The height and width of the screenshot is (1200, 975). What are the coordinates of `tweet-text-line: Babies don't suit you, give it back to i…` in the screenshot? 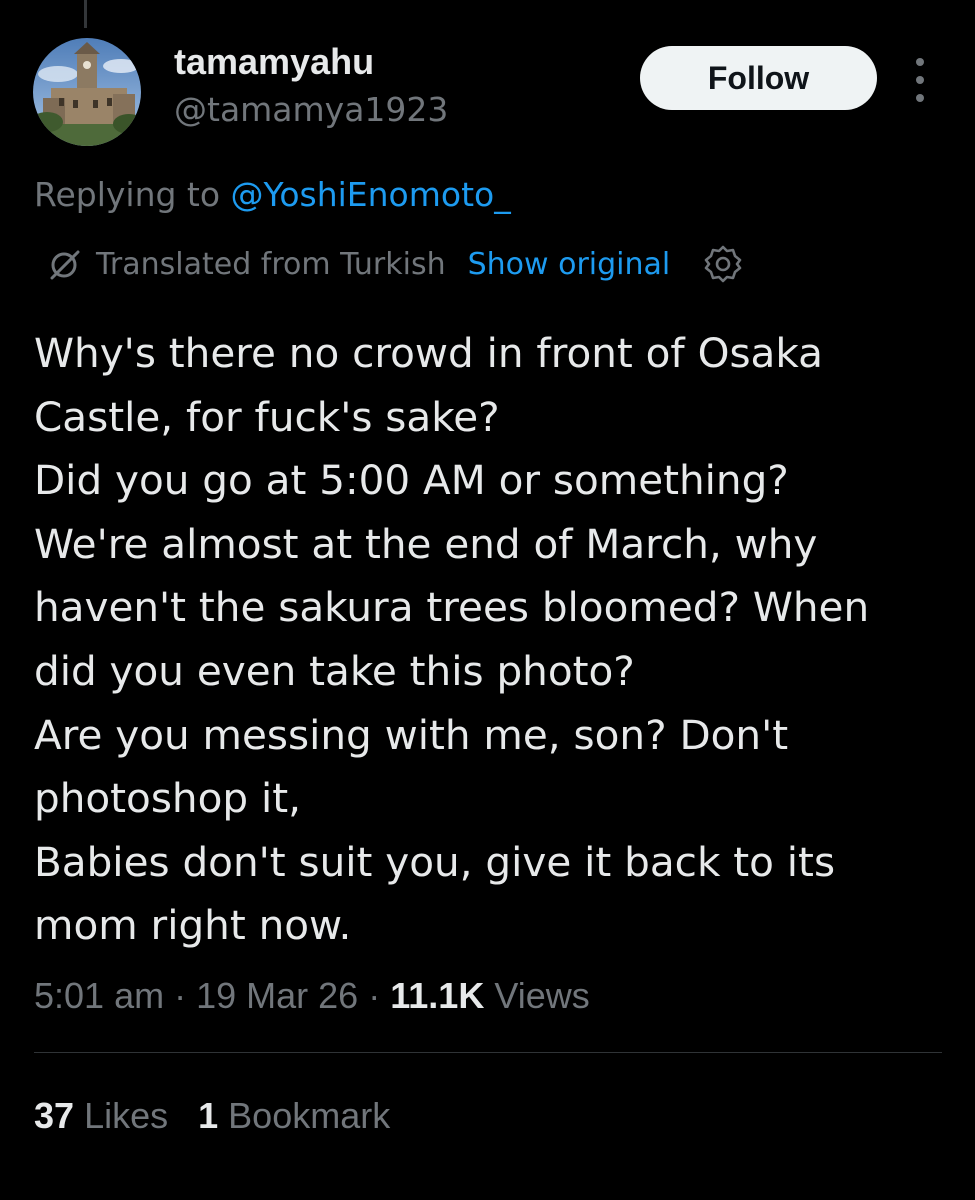 It's located at (435, 861).